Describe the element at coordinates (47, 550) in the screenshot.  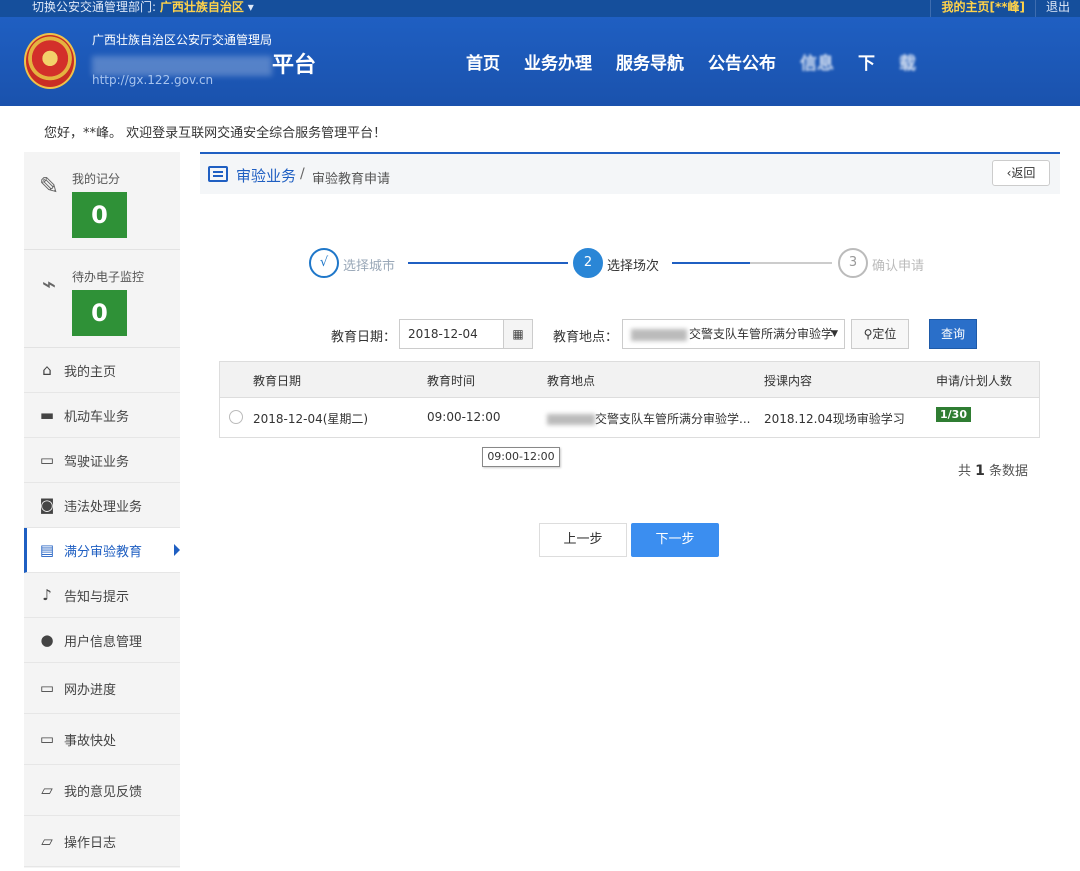
I see `list-icon: ▤` at that location.